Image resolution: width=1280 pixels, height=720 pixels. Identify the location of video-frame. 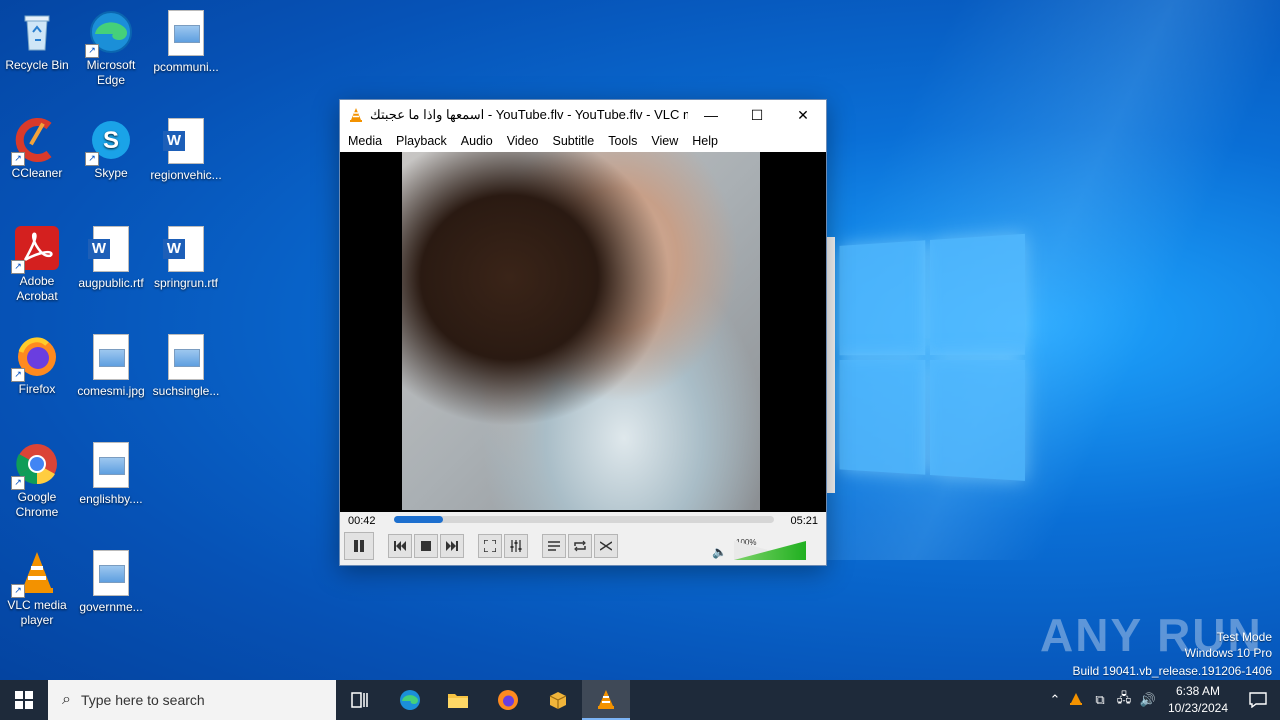
(581, 331).